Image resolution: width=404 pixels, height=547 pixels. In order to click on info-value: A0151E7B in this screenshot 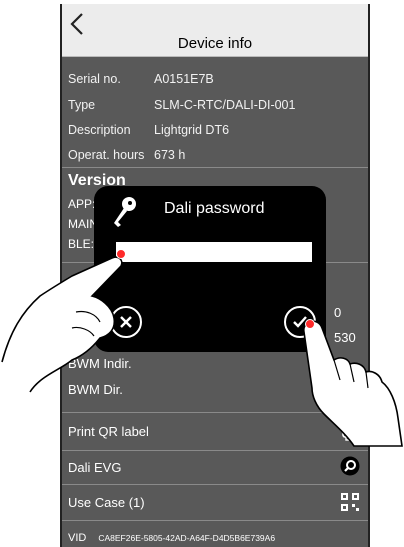, I will do `click(184, 79)`.